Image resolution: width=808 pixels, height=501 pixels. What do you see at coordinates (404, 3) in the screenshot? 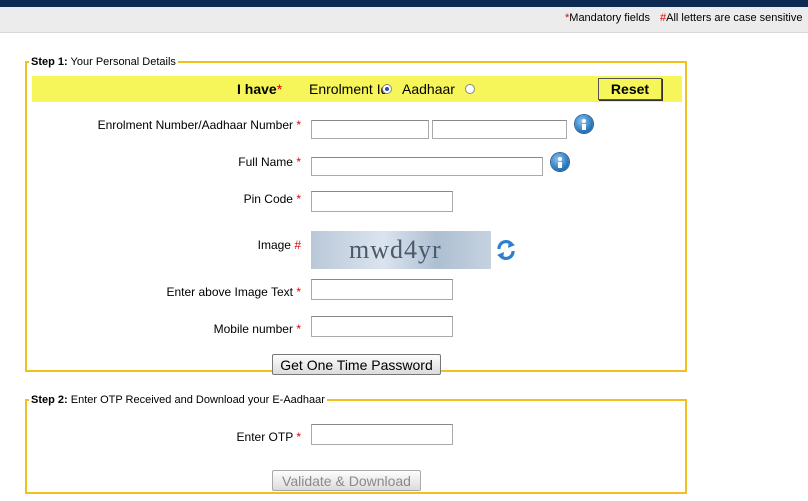
I see `top-banner` at bounding box center [404, 3].